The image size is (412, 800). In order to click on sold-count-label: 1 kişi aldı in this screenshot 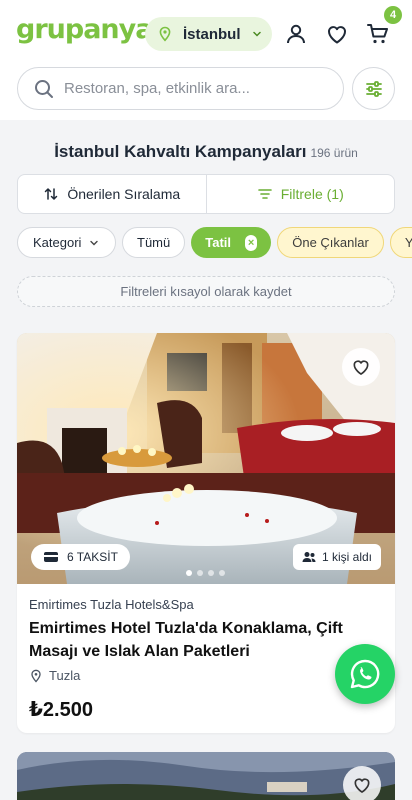, I will do `click(346, 557)`.